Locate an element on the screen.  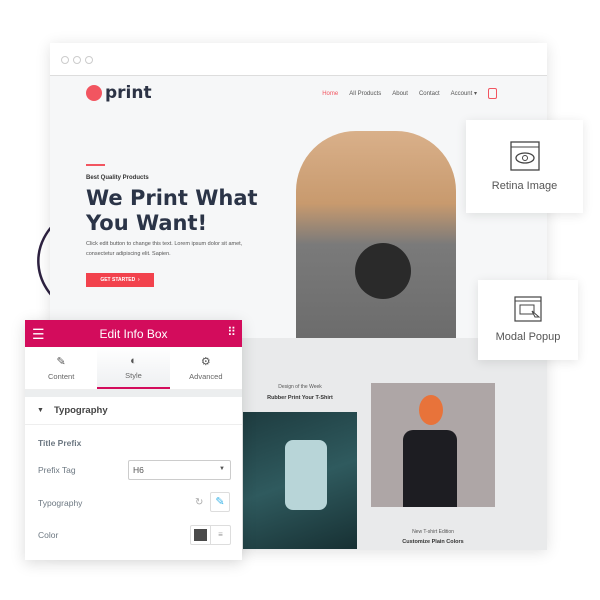
nav-contact: Contact is located at coordinates (429, 94).